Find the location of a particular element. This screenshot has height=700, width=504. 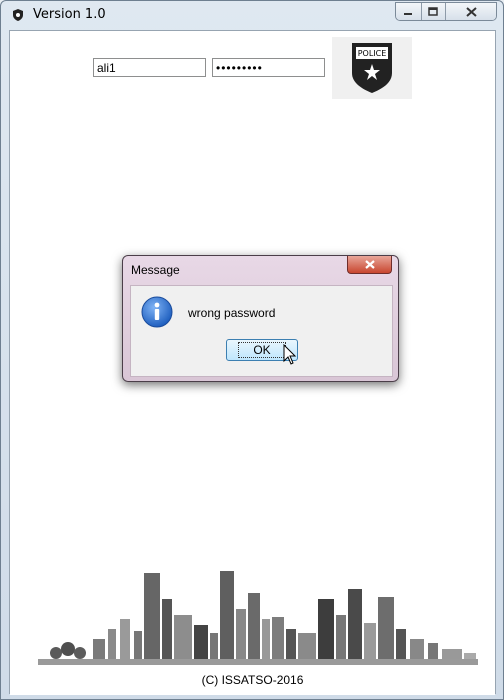

close-button is located at coordinates (471, 11).